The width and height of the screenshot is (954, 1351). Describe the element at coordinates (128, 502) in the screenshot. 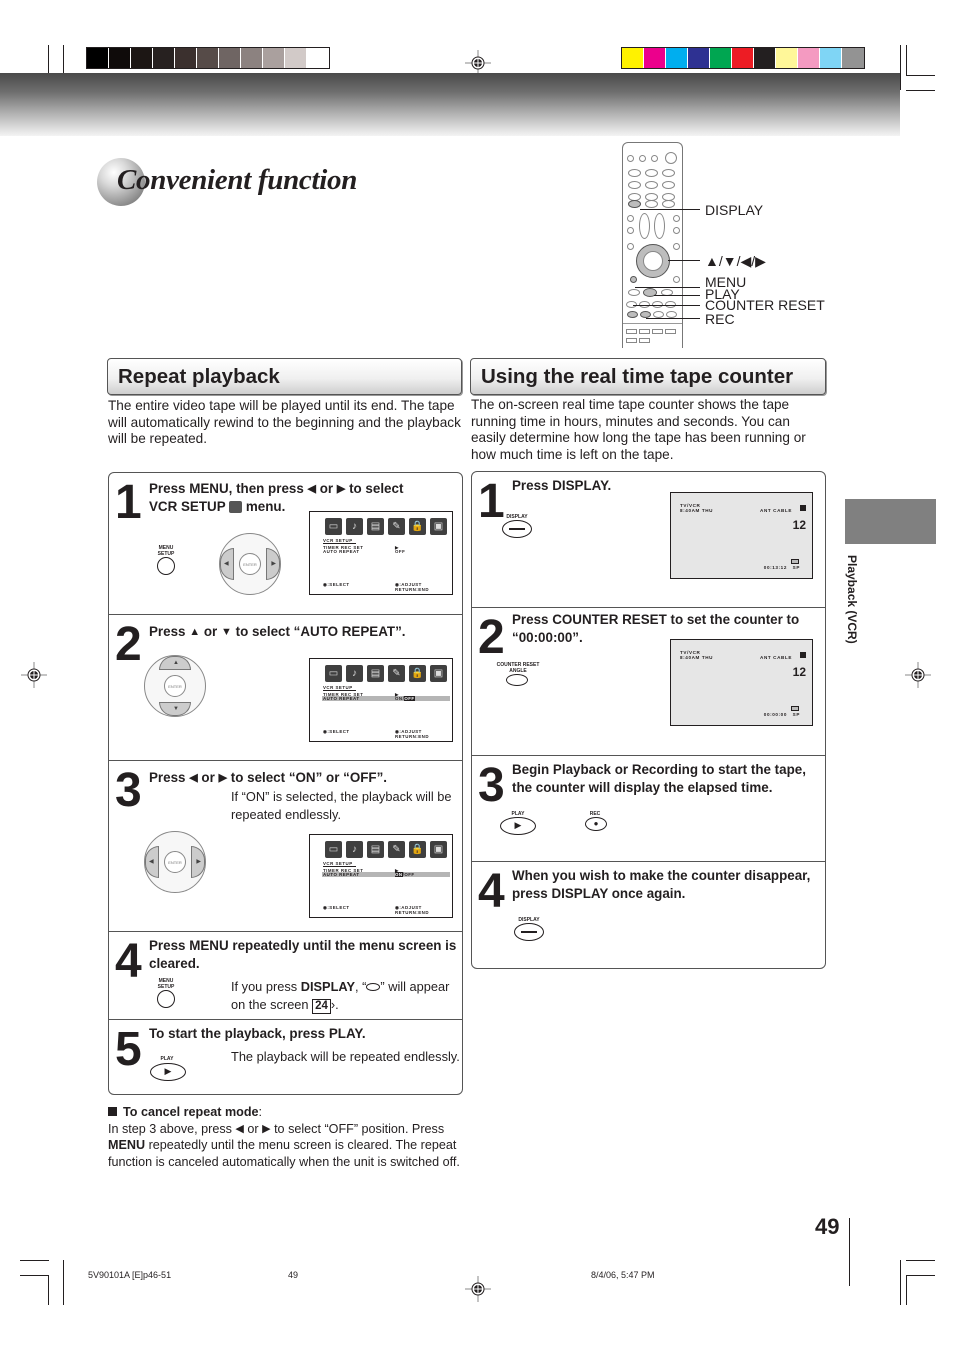

I see `step-number: 1` at that location.